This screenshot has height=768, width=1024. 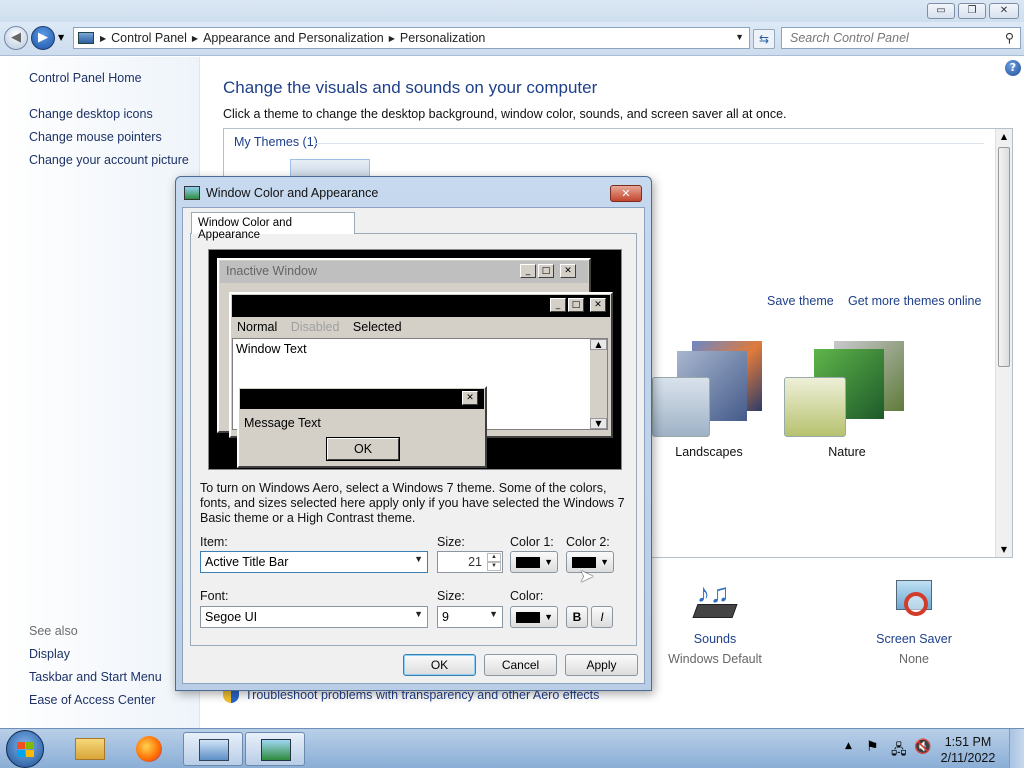 I want to click on breadcrumb-personalization: Personalization, so click(x=442, y=38).